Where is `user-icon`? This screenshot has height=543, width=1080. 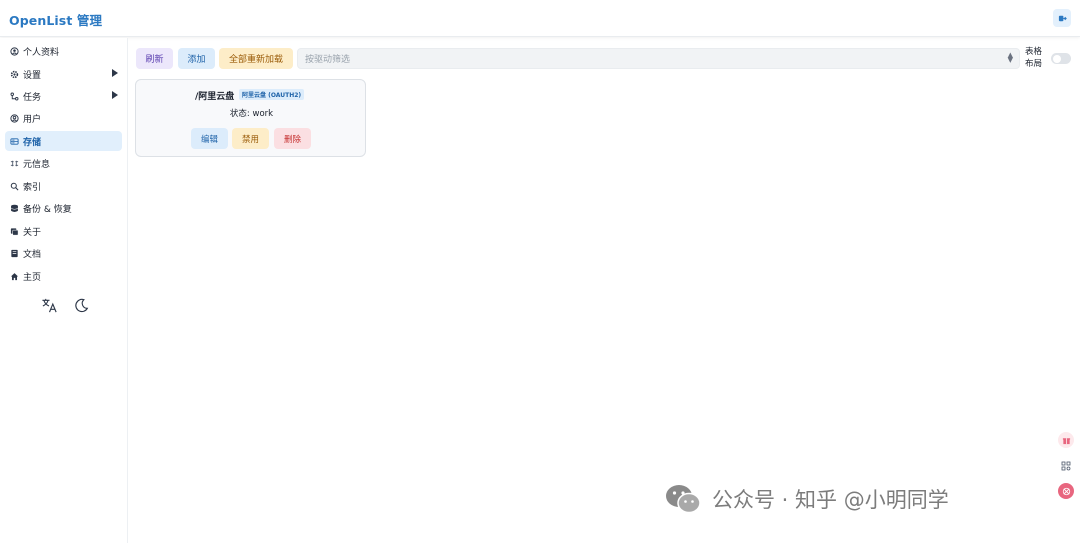
user-icon is located at coordinates (14, 118).